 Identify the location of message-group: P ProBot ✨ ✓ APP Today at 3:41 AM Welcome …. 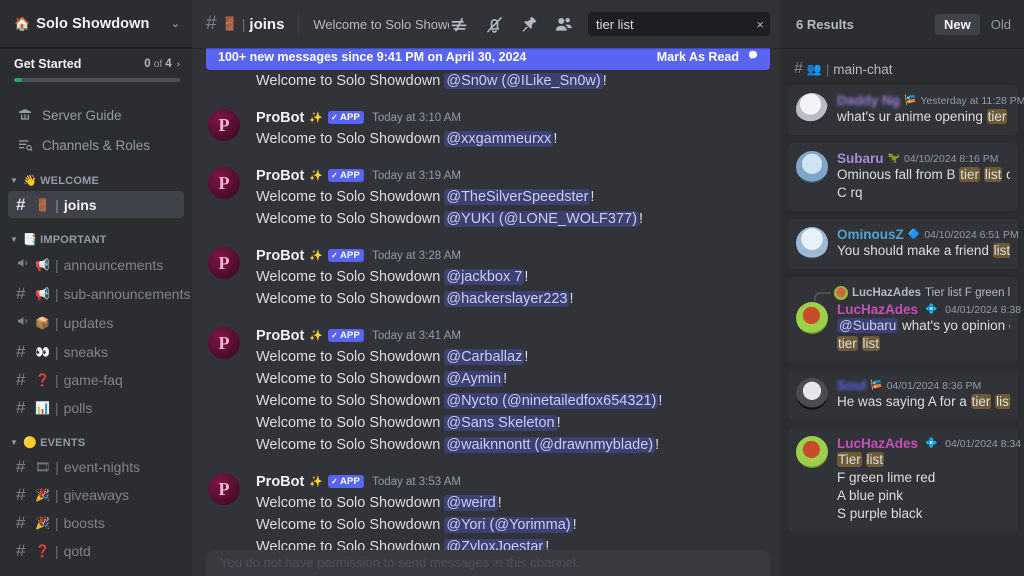
(481, 390).